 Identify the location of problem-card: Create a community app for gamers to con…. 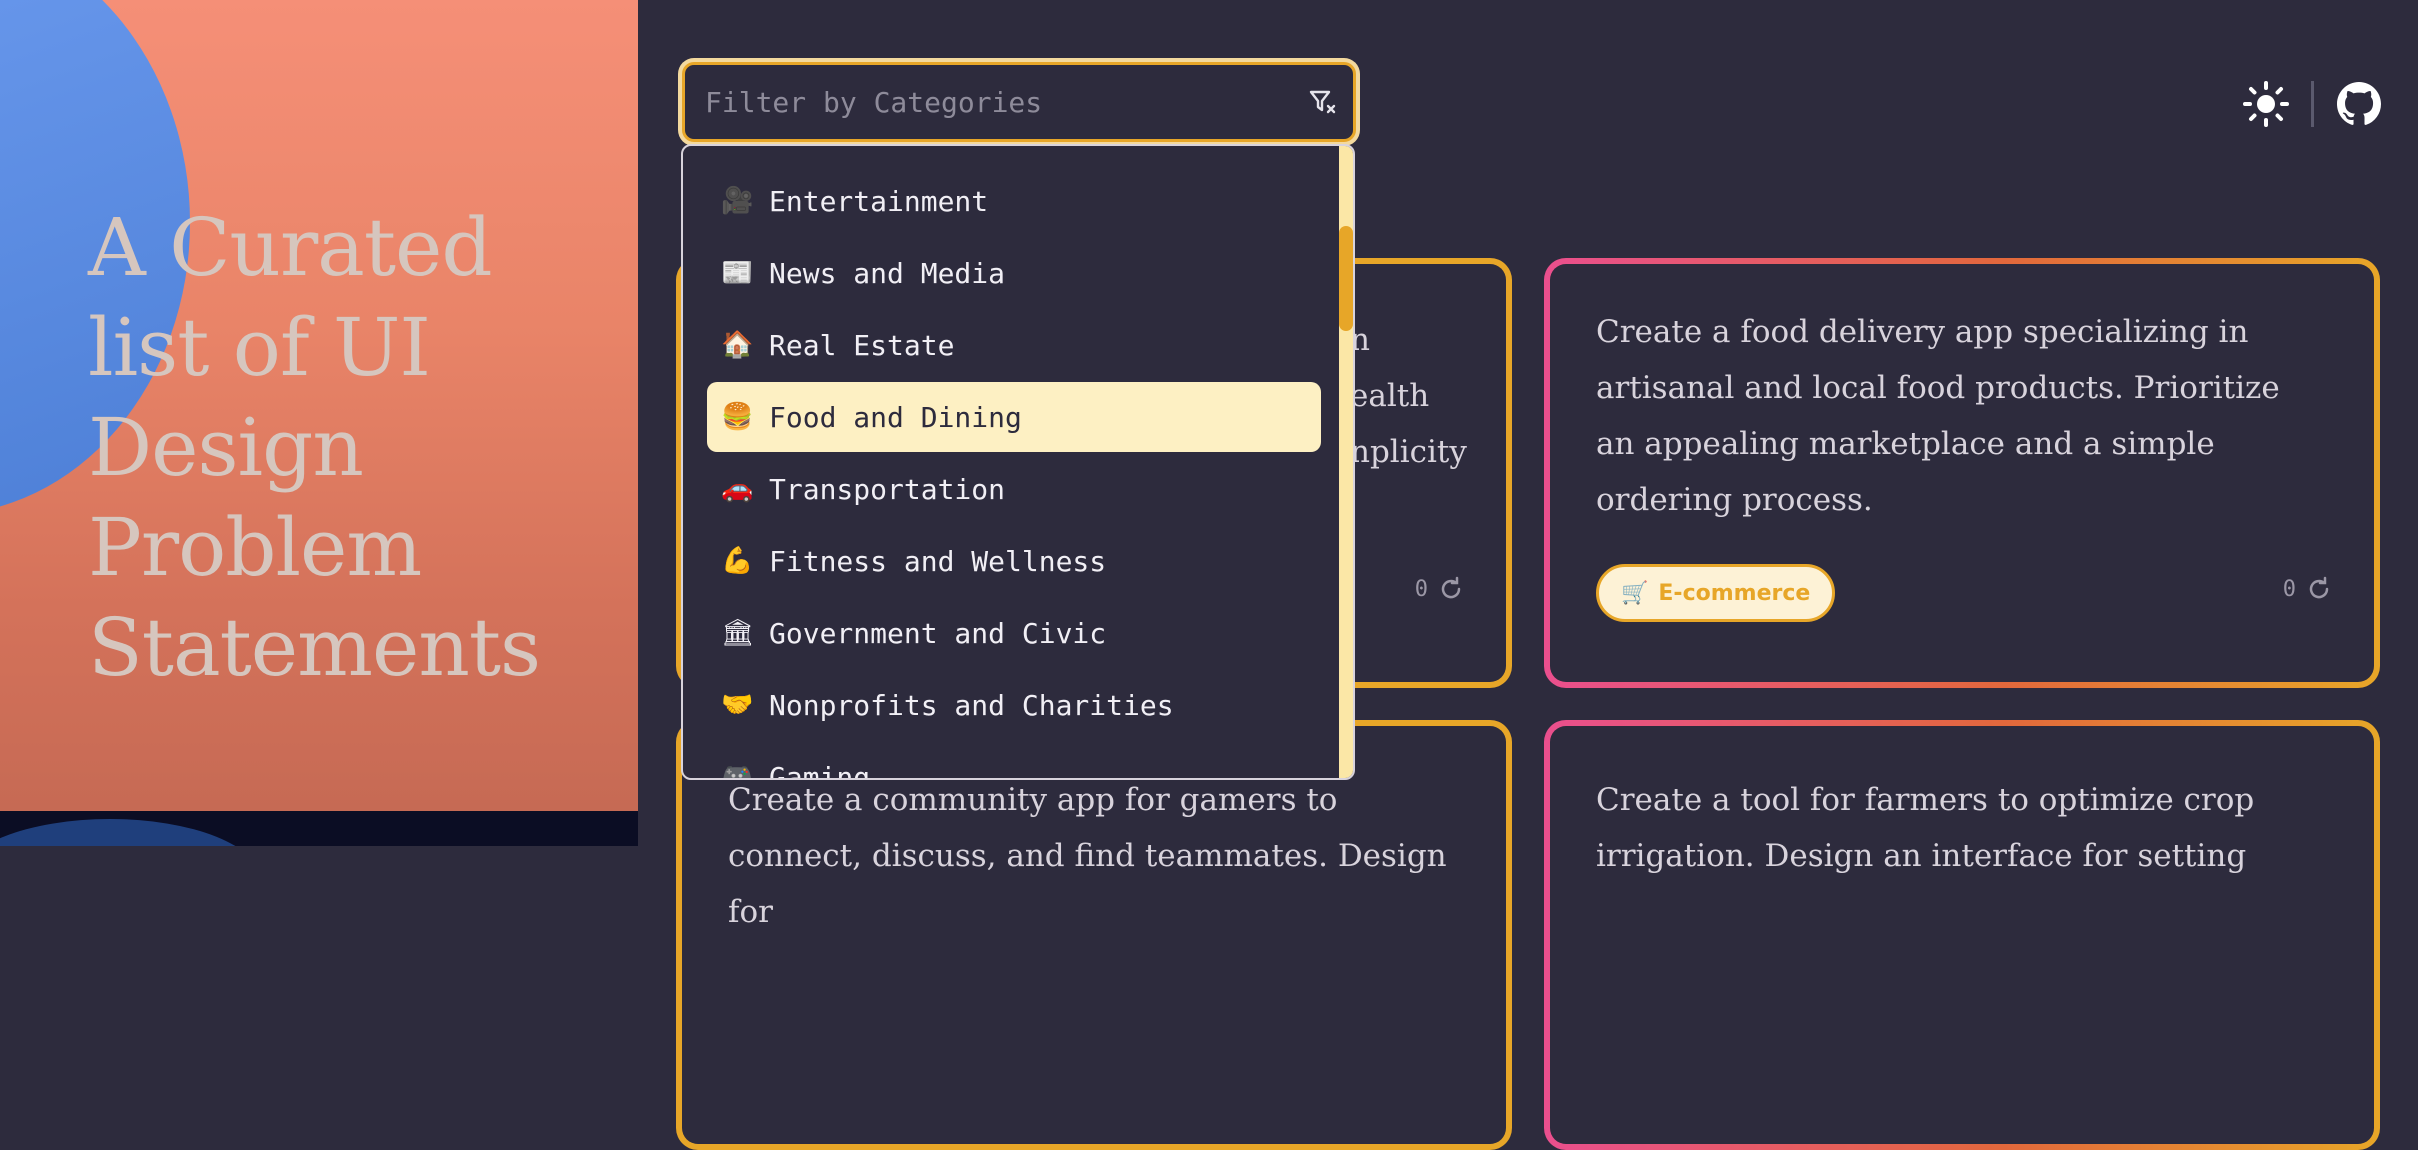
(1094, 935).